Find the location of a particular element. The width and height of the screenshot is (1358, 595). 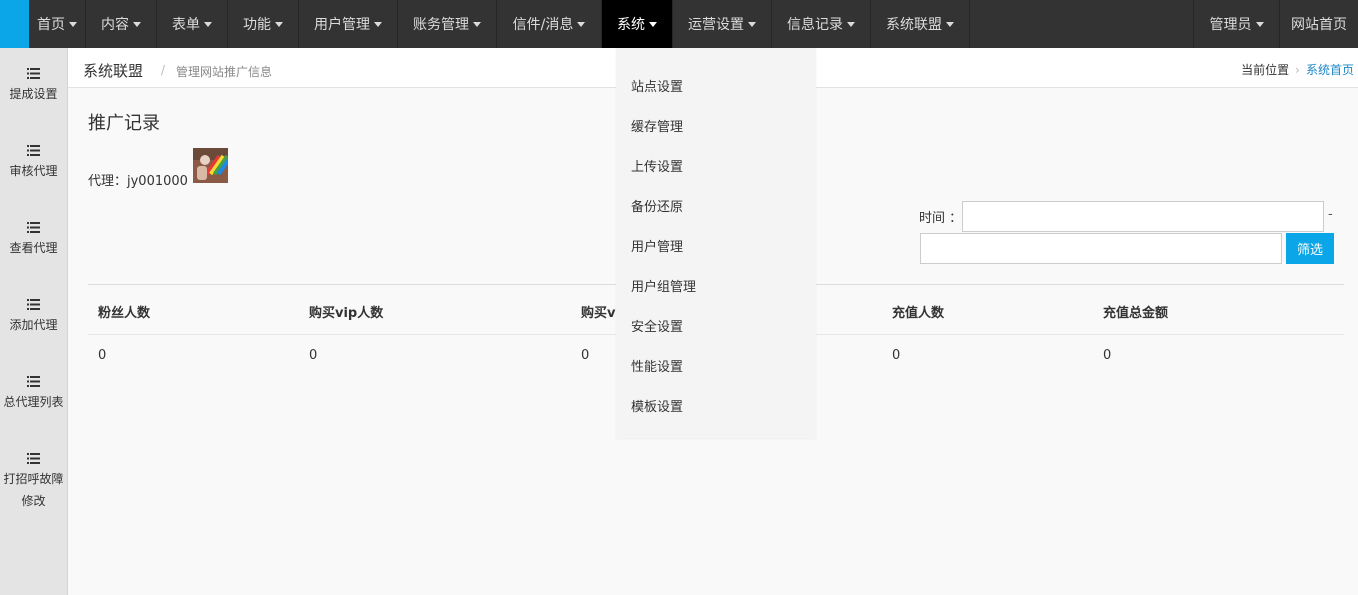

current-location: 当前位置 › 系统首页 is located at coordinates (1297, 69).